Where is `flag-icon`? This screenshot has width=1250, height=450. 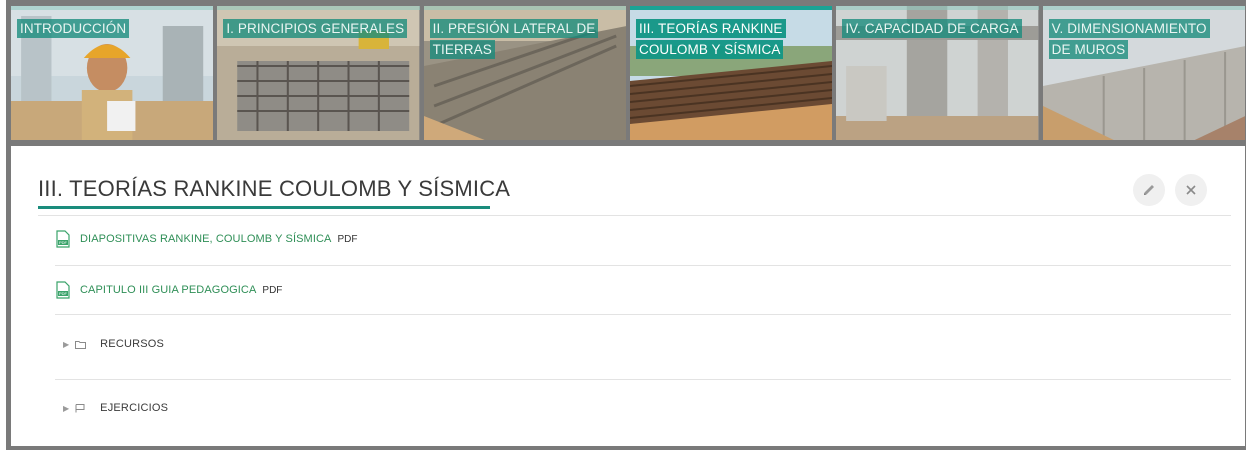
flag-icon is located at coordinates (80, 407).